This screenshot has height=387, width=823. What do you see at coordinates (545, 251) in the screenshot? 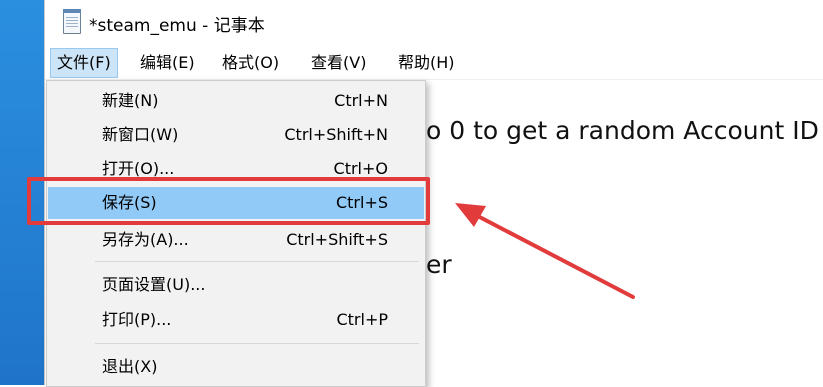
I see `red-arrow-annotation` at bounding box center [545, 251].